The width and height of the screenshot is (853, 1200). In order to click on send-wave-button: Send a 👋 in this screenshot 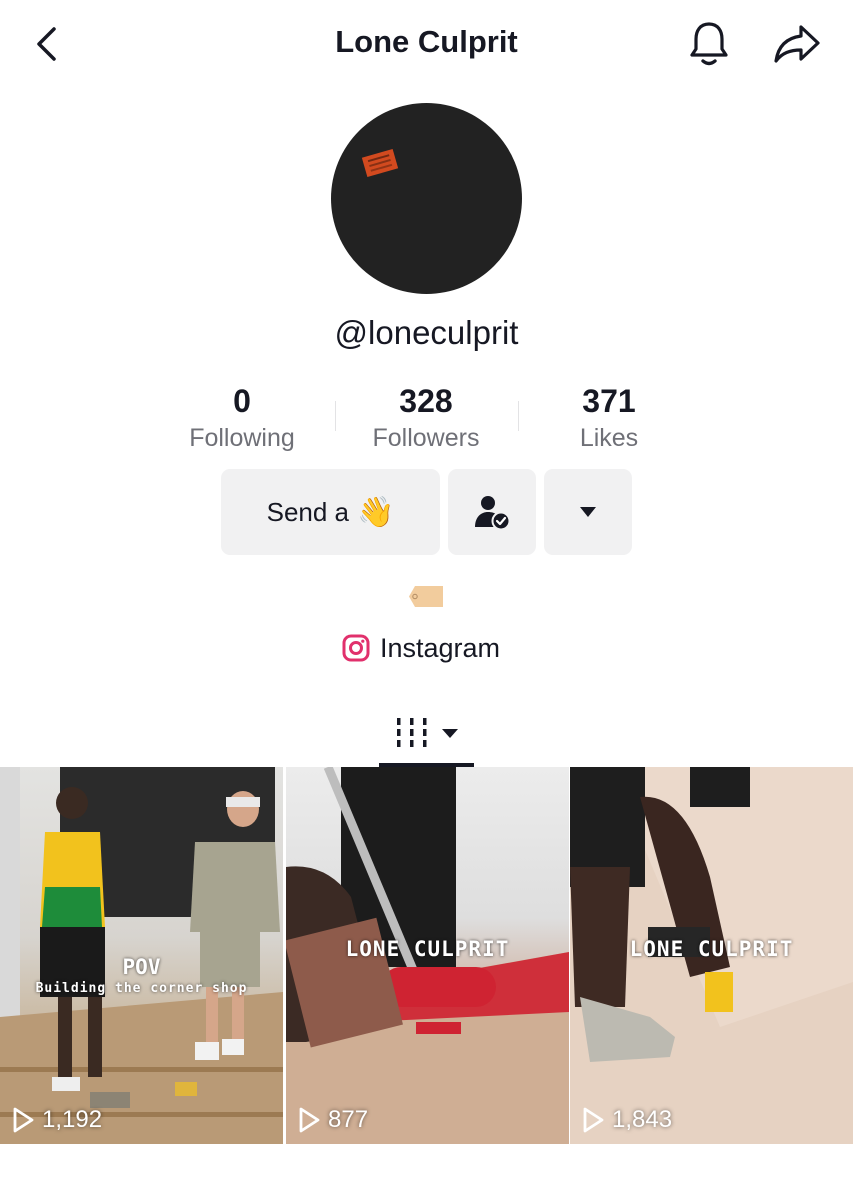, I will do `click(330, 512)`.